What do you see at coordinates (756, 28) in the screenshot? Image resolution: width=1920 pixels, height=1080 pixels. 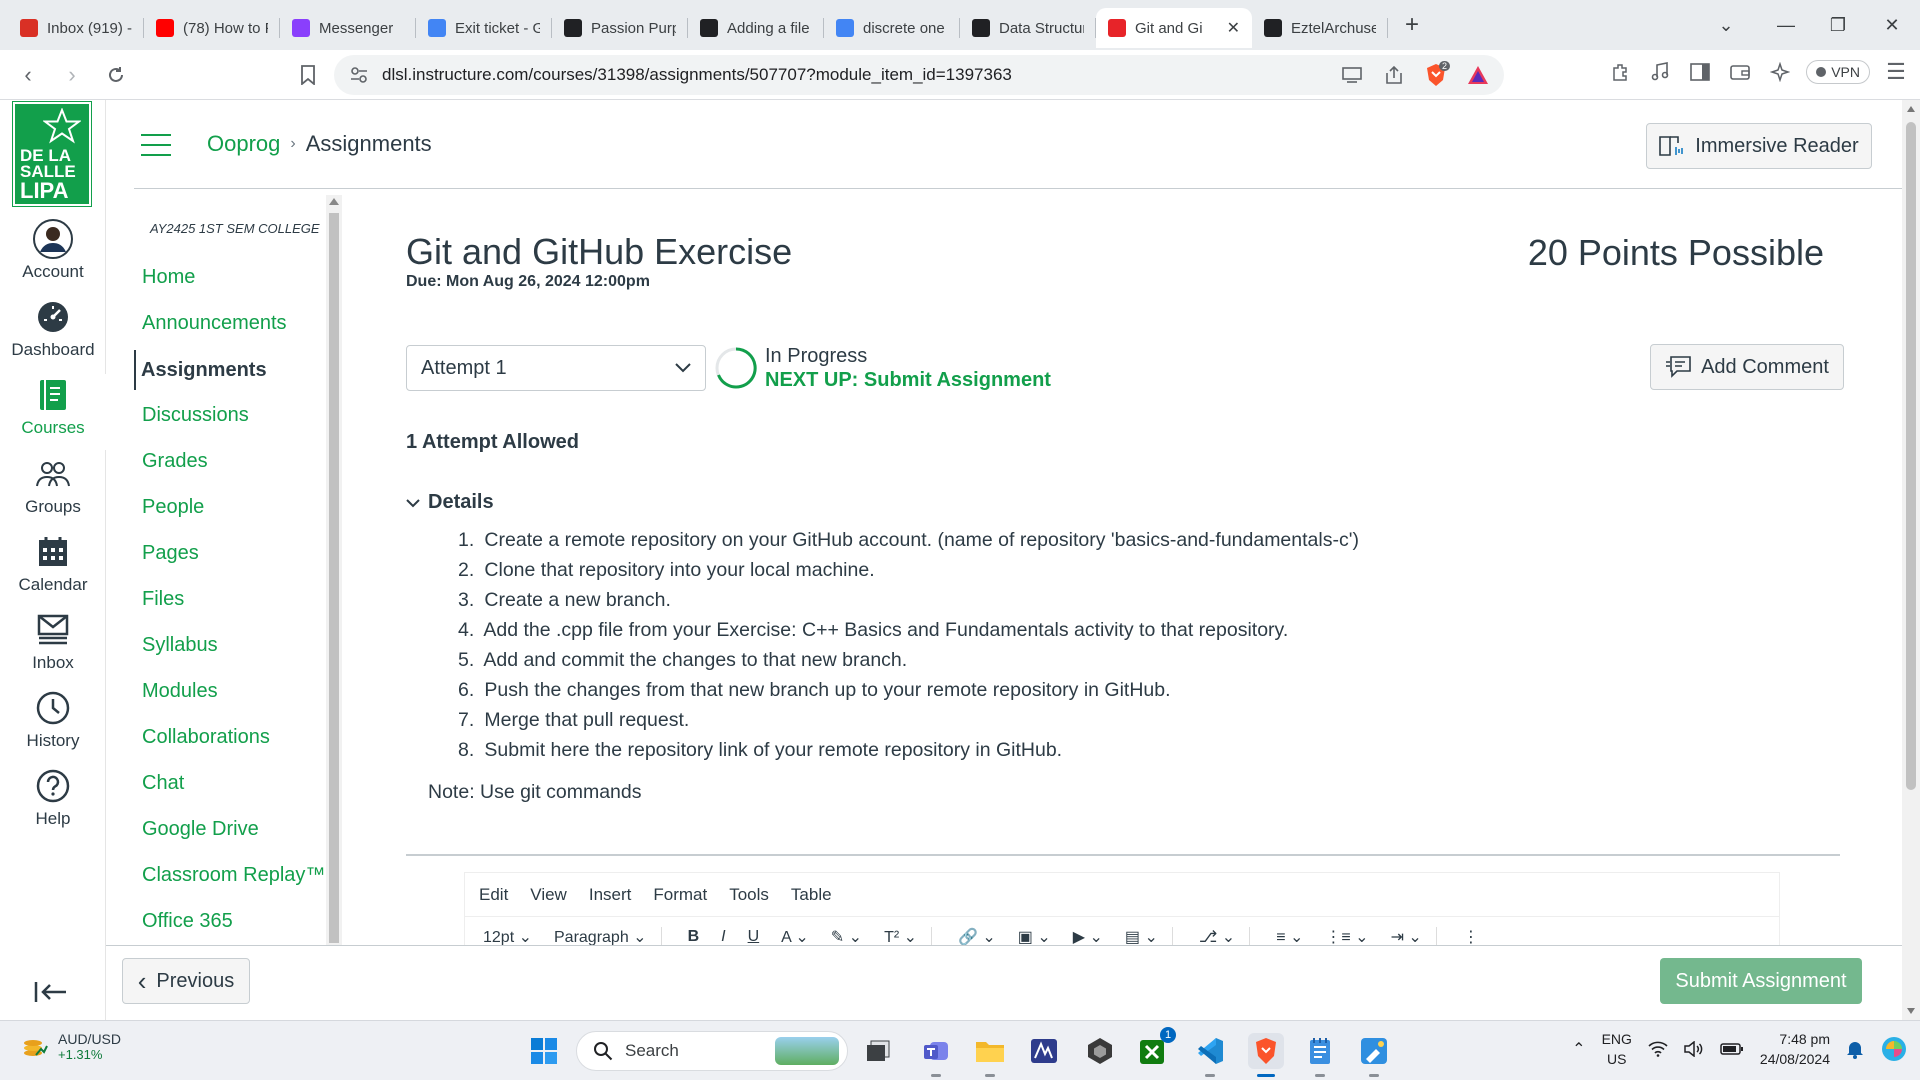 I see `browser-tab: Adding a file to` at bounding box center [756, 28].